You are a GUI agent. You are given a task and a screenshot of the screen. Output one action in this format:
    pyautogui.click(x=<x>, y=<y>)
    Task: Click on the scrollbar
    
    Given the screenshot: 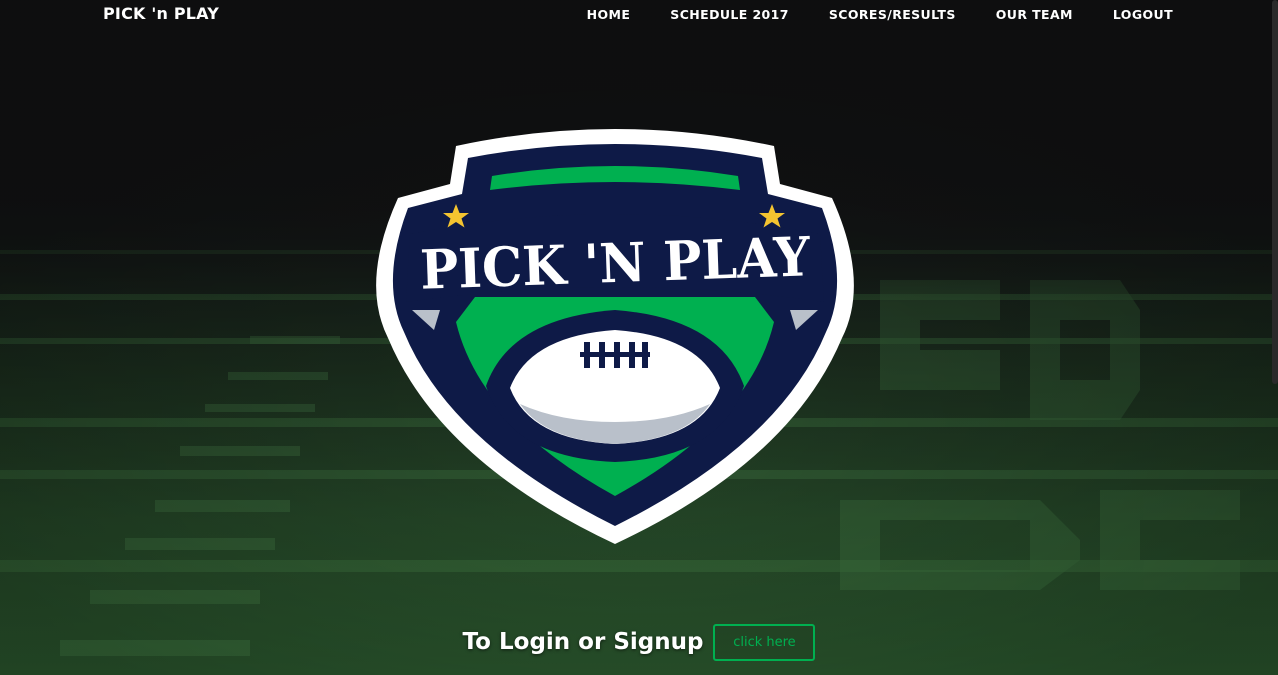 What is the action you would take?
    pyautogui.click(x=1274, y=337)
    